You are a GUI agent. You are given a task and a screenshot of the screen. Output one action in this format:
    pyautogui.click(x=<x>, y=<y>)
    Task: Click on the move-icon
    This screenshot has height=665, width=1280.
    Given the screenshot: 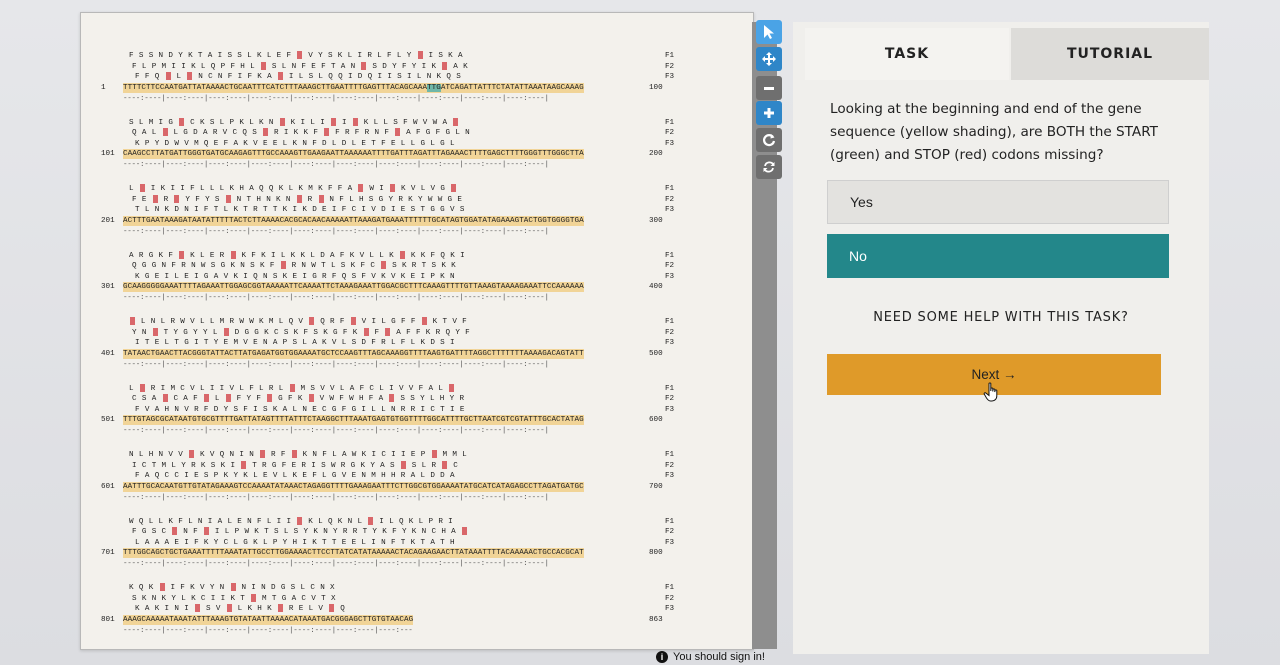 What is the action you would take?
    pyautogui.click(x=769, y=59)
    